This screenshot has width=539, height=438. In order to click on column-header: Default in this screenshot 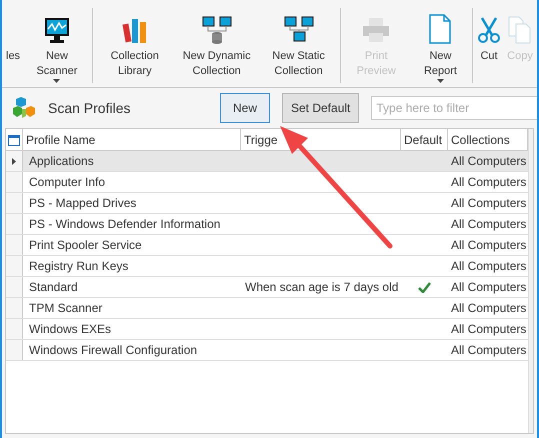, I will do `click(424, 139)`.